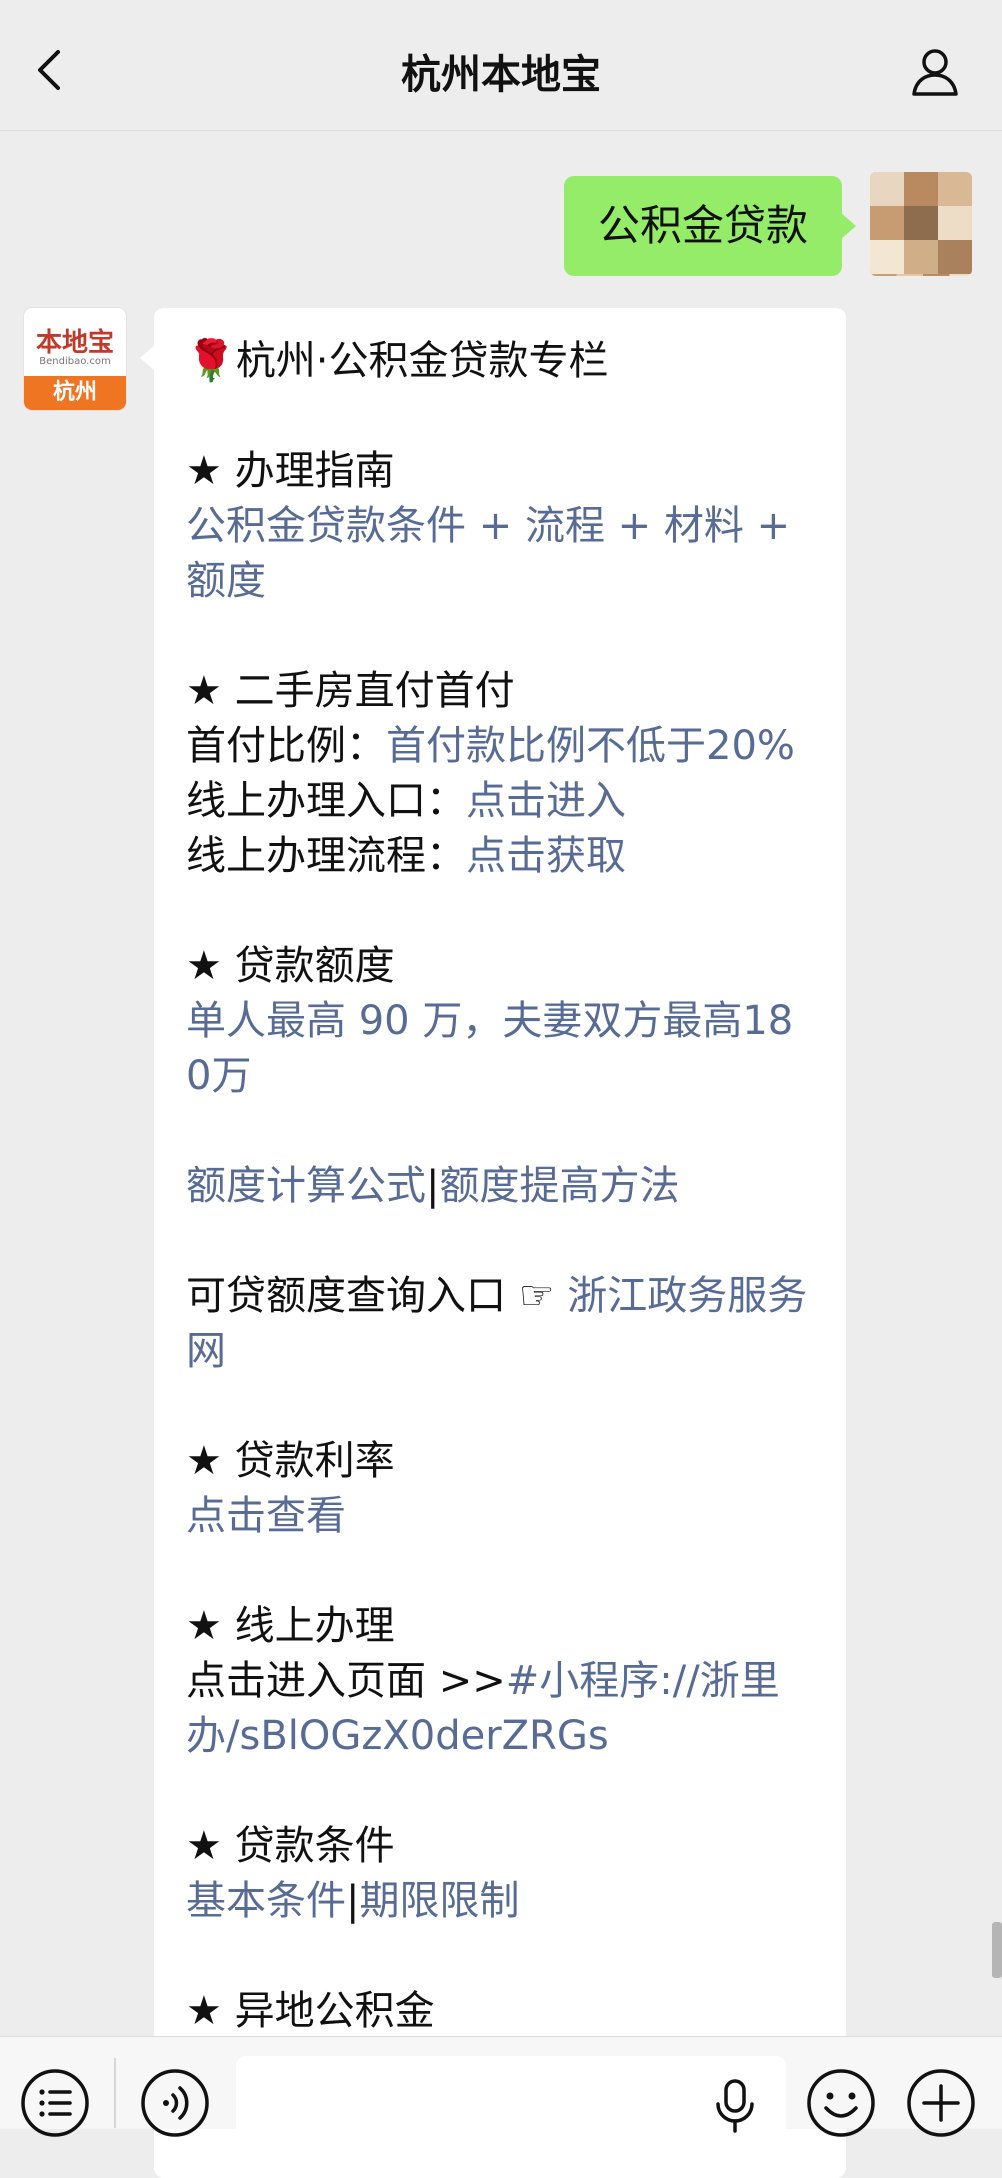  Describe the element at coordinates (439, 1901) in the screenshot. I see `term-limit-link: 期限限制` at that location.